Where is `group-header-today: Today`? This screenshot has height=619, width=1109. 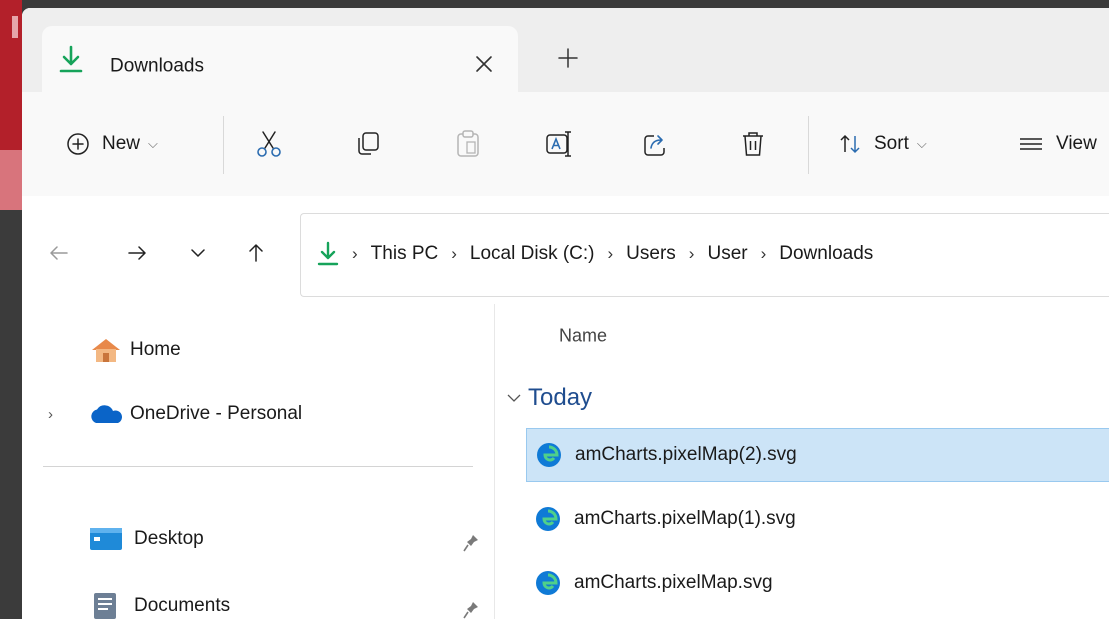
group-header-today: Today is located at coordinates (549, 398).